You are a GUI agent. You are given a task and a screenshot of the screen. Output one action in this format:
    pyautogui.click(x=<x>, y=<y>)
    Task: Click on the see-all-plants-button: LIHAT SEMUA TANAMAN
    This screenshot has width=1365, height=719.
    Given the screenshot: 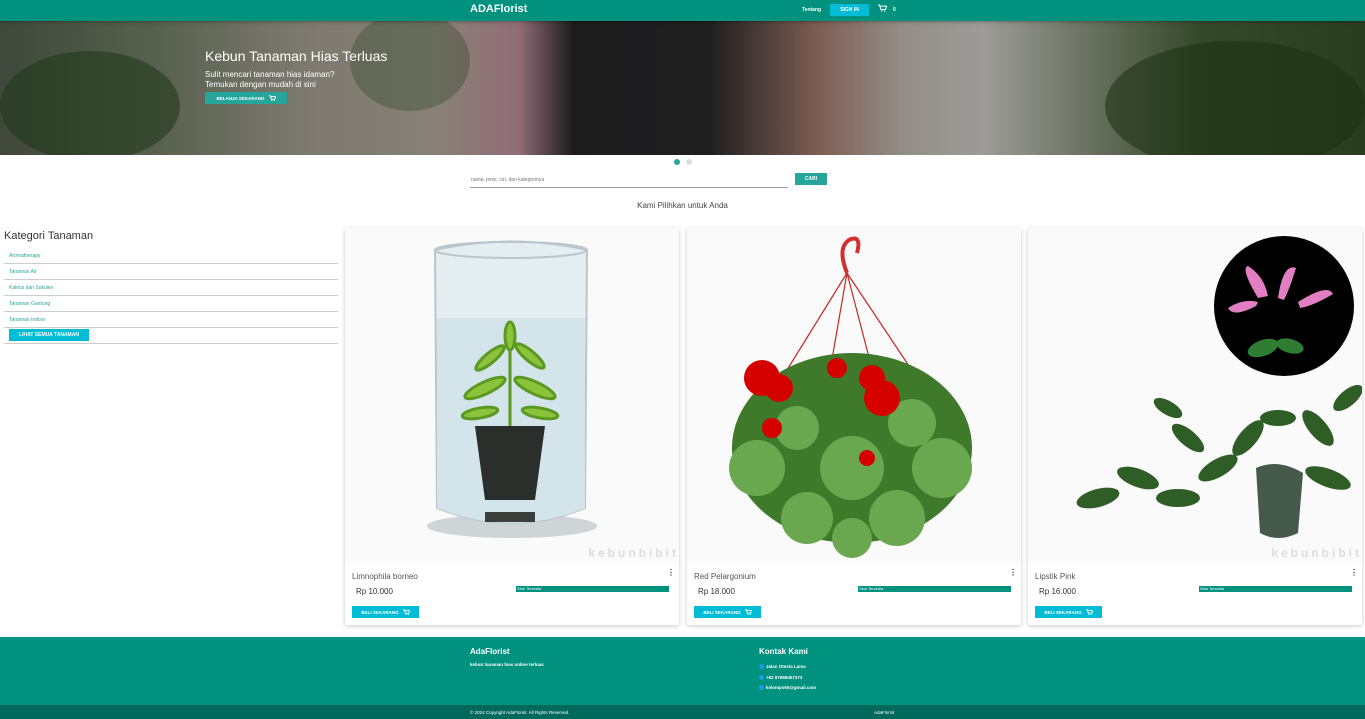 What is the action you would take?
    pyautogui.click(x=49, y=335)
    